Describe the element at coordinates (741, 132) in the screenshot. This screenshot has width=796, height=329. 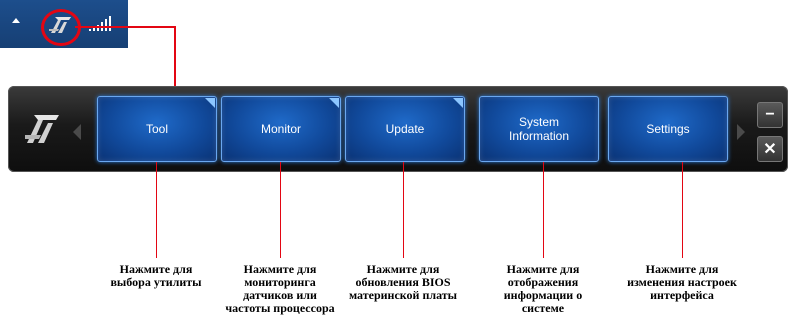
I see `scroll-right-arrow-icon` at that location.